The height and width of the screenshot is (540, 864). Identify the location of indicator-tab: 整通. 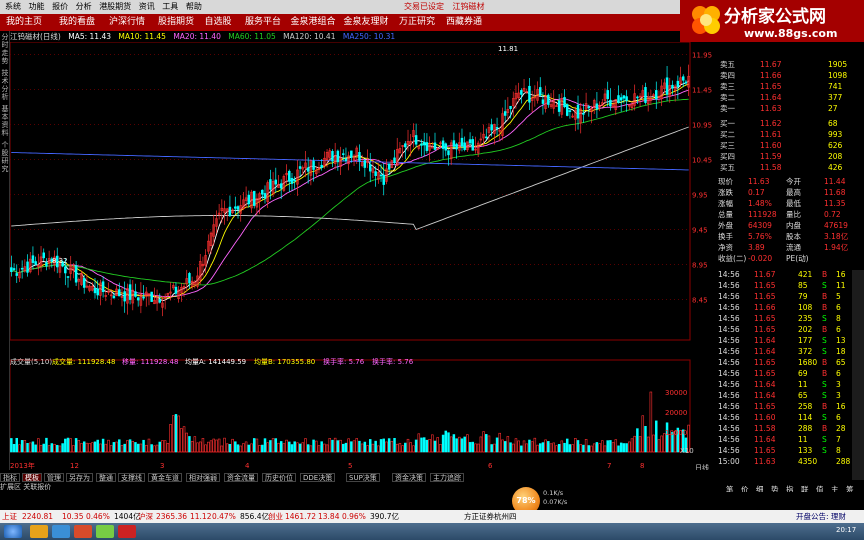
(106, 477).